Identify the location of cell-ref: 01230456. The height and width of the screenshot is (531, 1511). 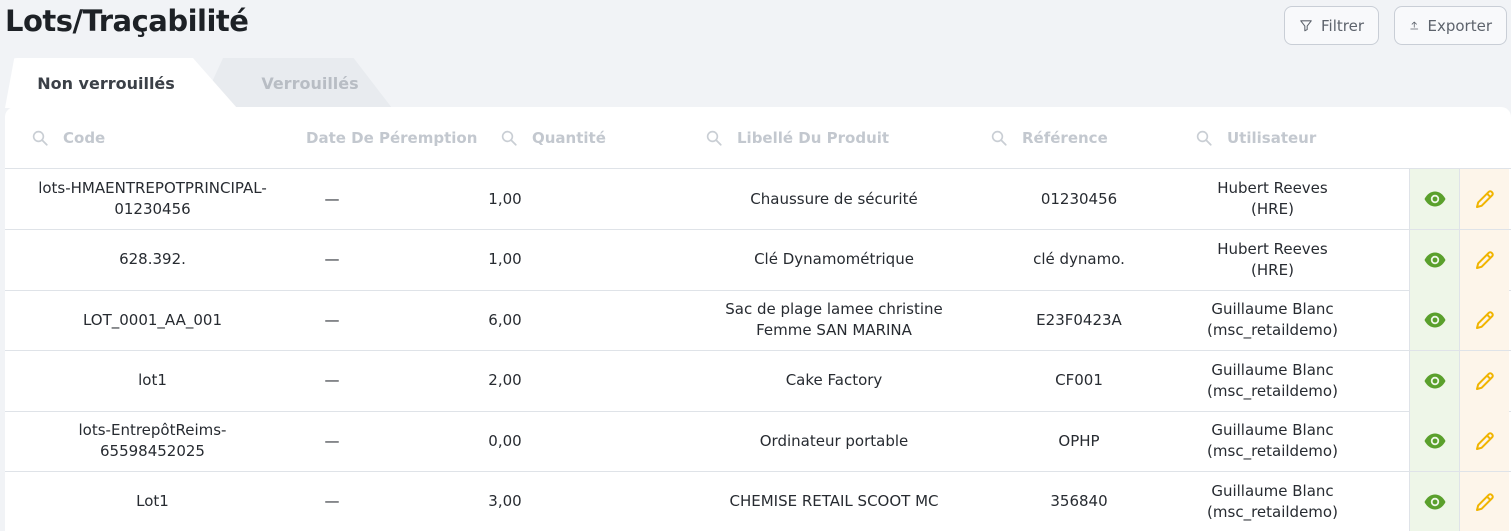
(1079, 198).